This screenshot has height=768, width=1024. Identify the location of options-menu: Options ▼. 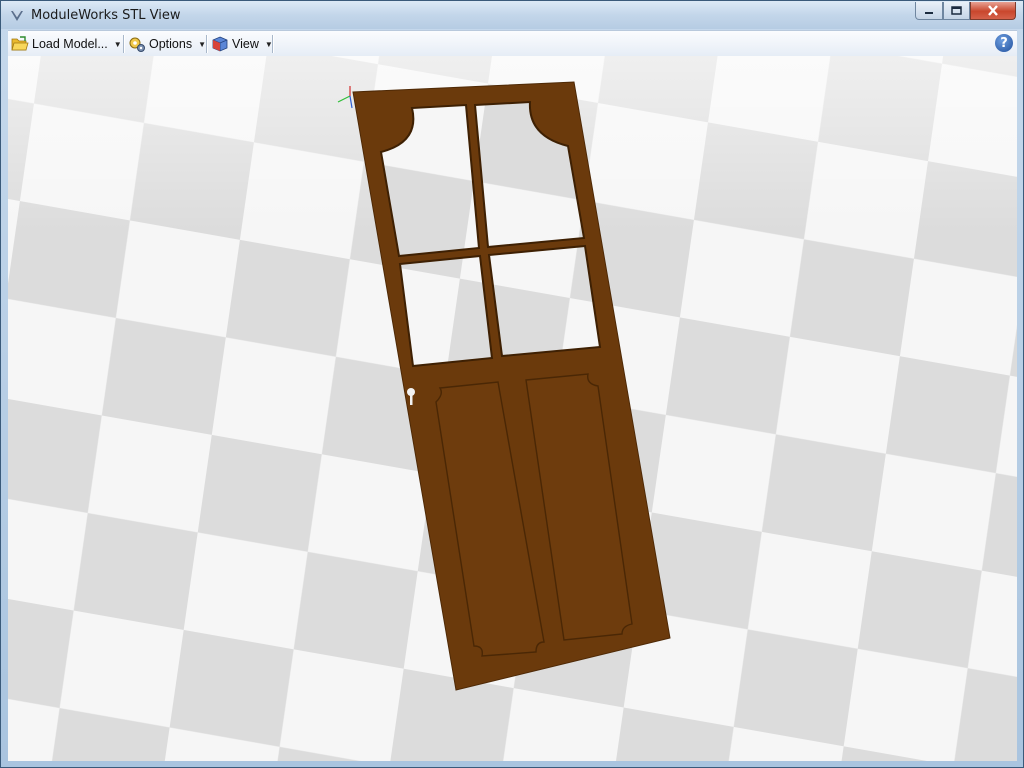
(167, 44).